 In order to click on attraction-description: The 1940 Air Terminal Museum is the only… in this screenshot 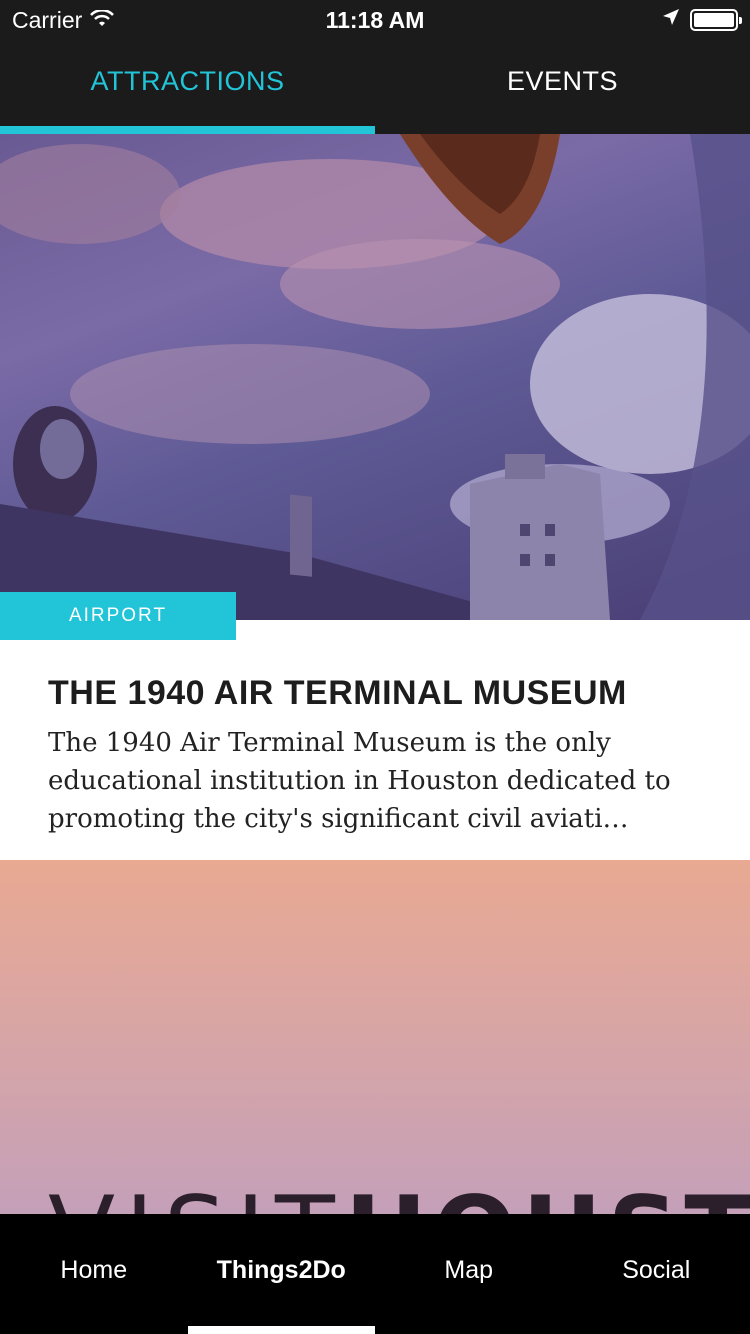, I will do `click(359, 781)`.